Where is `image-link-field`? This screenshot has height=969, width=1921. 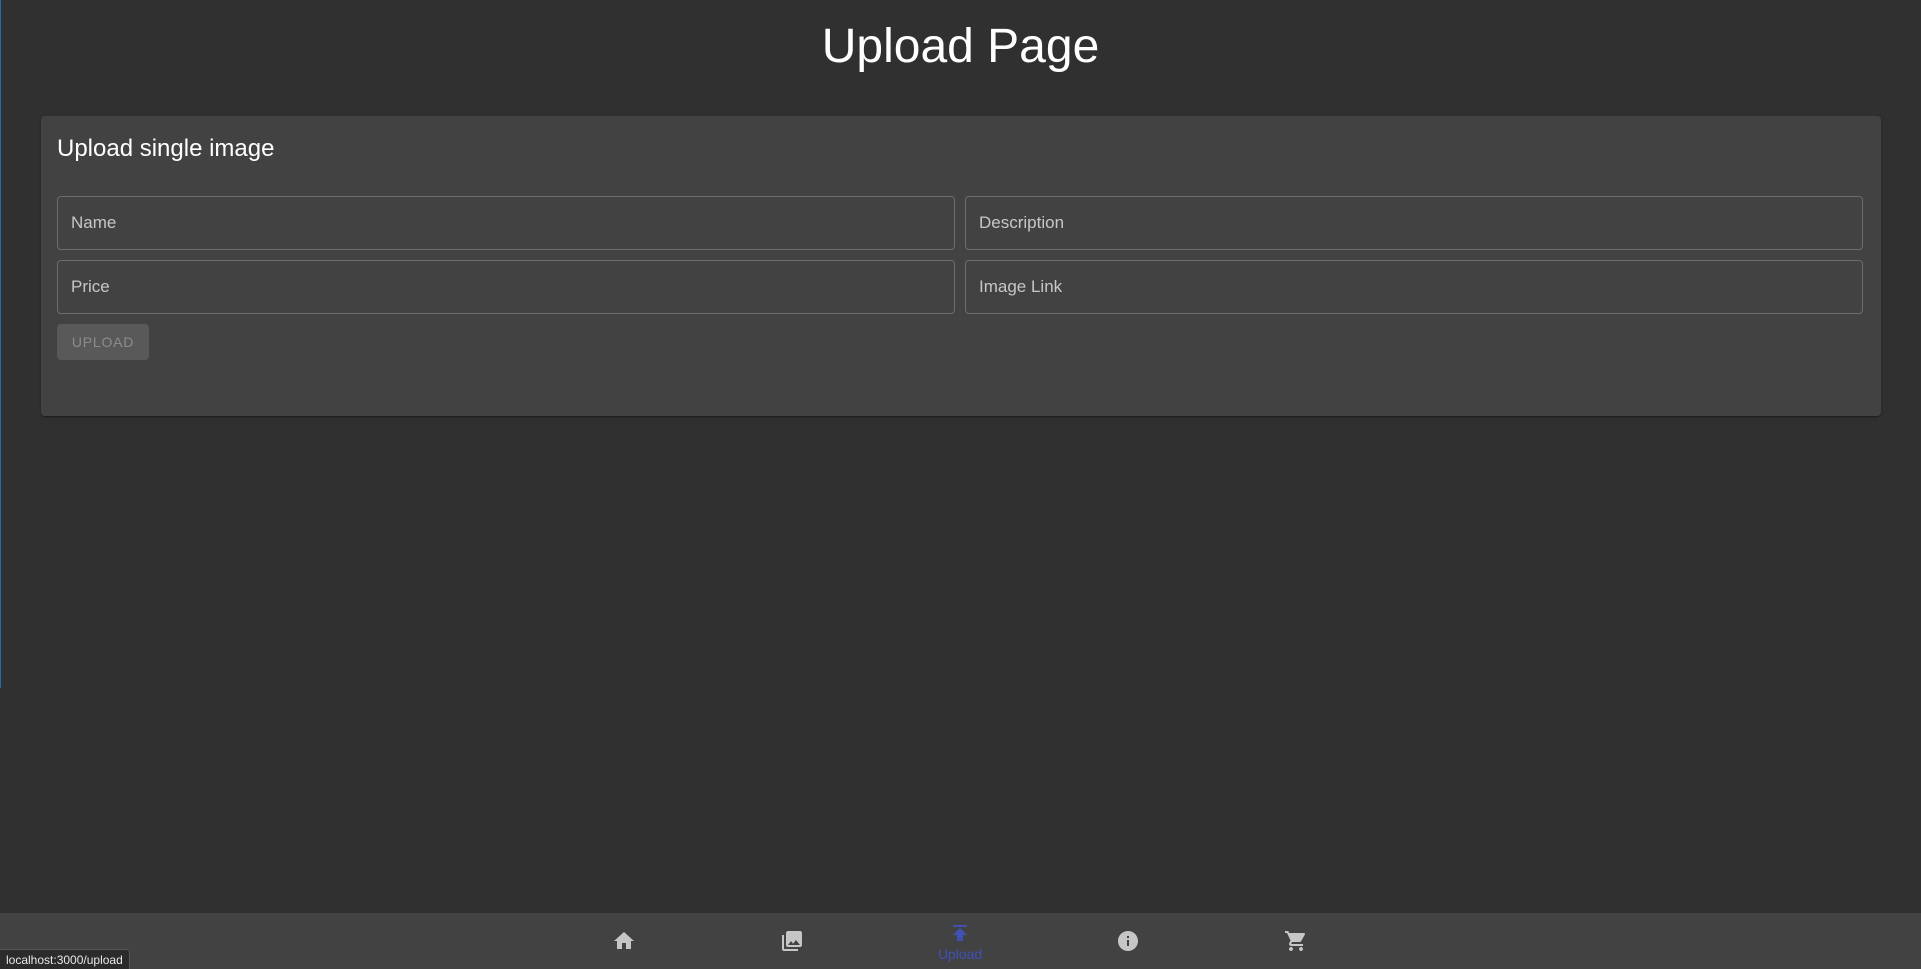
image-link-field is located at coordinates (1414, 287).